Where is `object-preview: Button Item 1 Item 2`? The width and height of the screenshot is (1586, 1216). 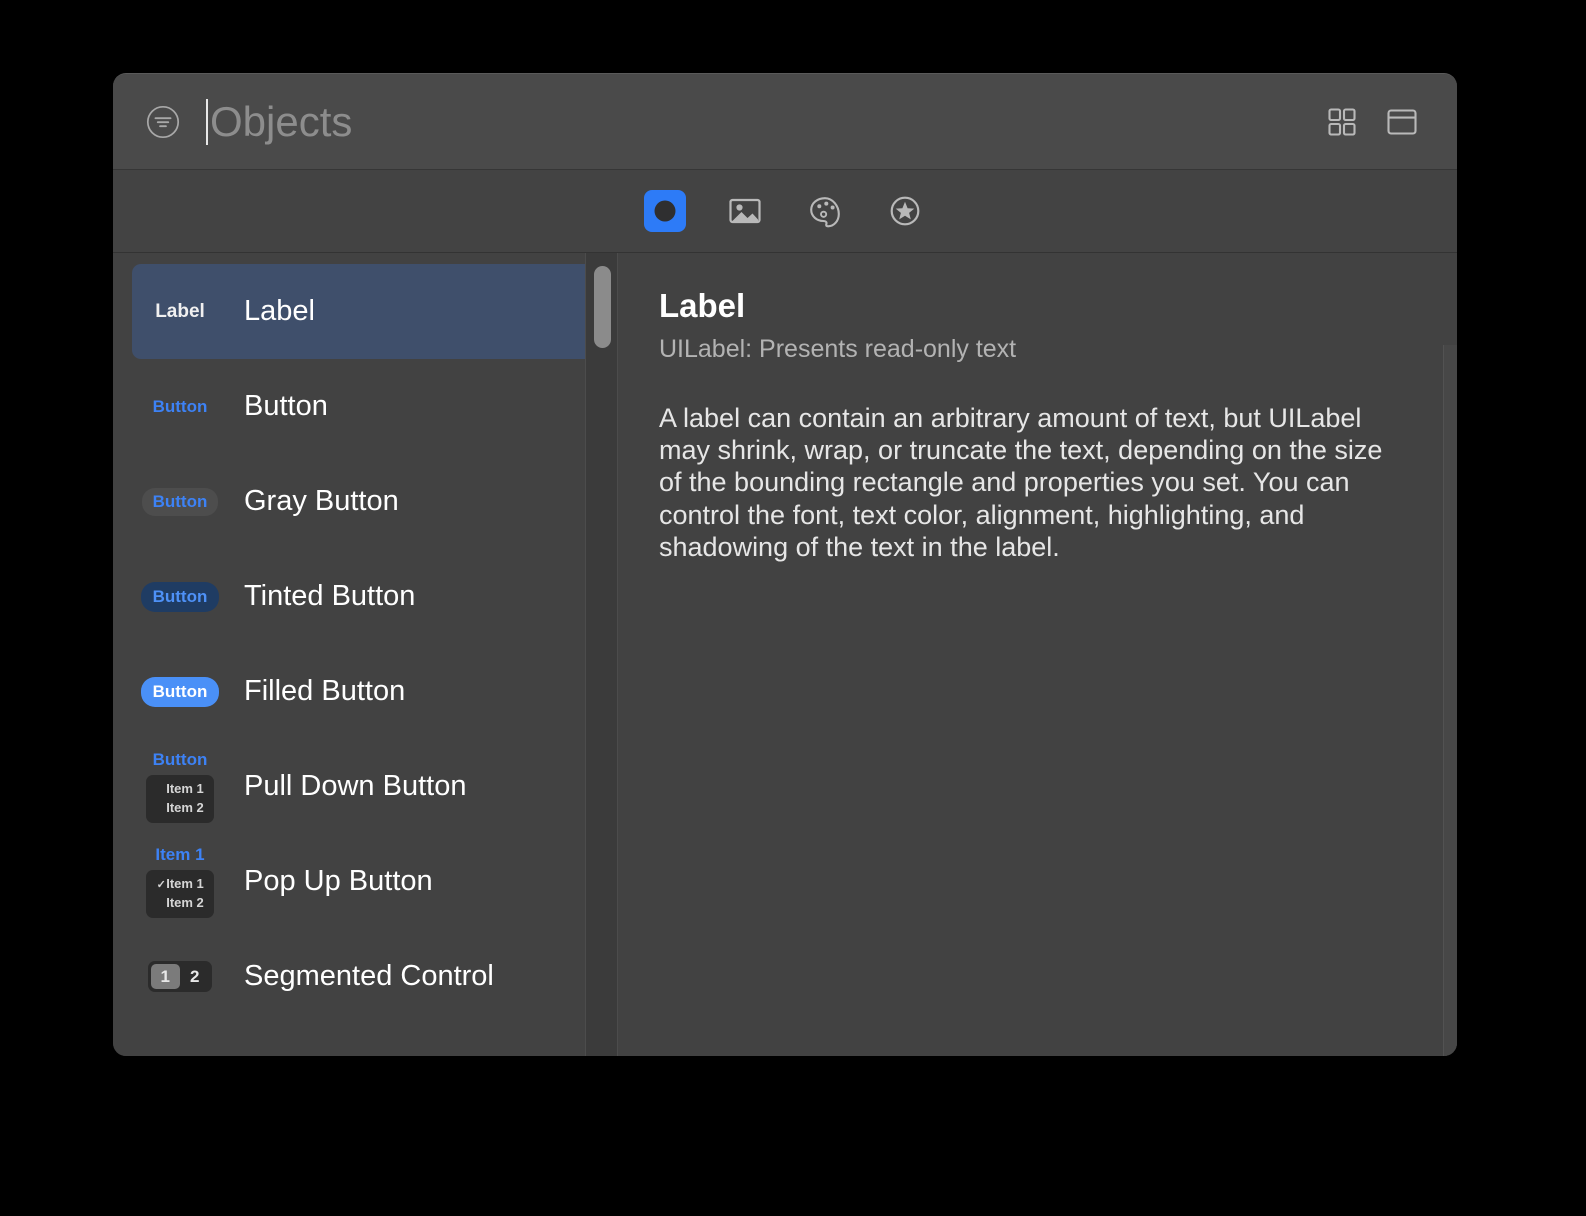
object-preview: Button Item 1 Item 2 is located at coordinates (180, 786).